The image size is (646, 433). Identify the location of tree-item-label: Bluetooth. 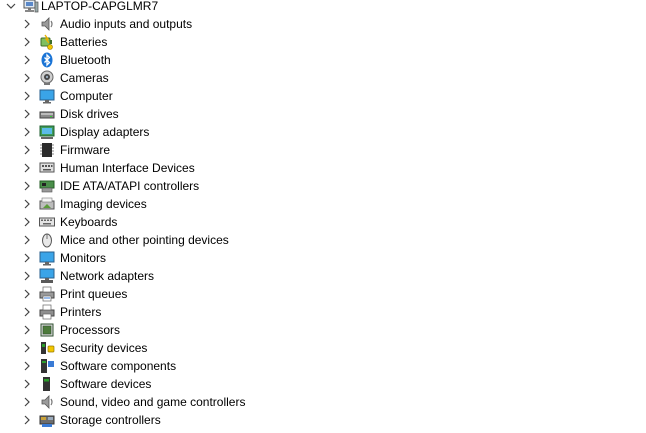
(85, 60).